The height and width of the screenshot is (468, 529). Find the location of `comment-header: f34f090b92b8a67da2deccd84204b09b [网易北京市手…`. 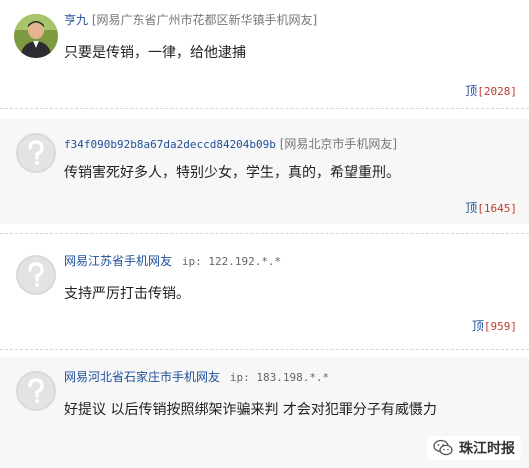

comment-header: f34f090b92b8a67da2deccd84204b09b [网易北京市手… is located at coordinates (230, 144).